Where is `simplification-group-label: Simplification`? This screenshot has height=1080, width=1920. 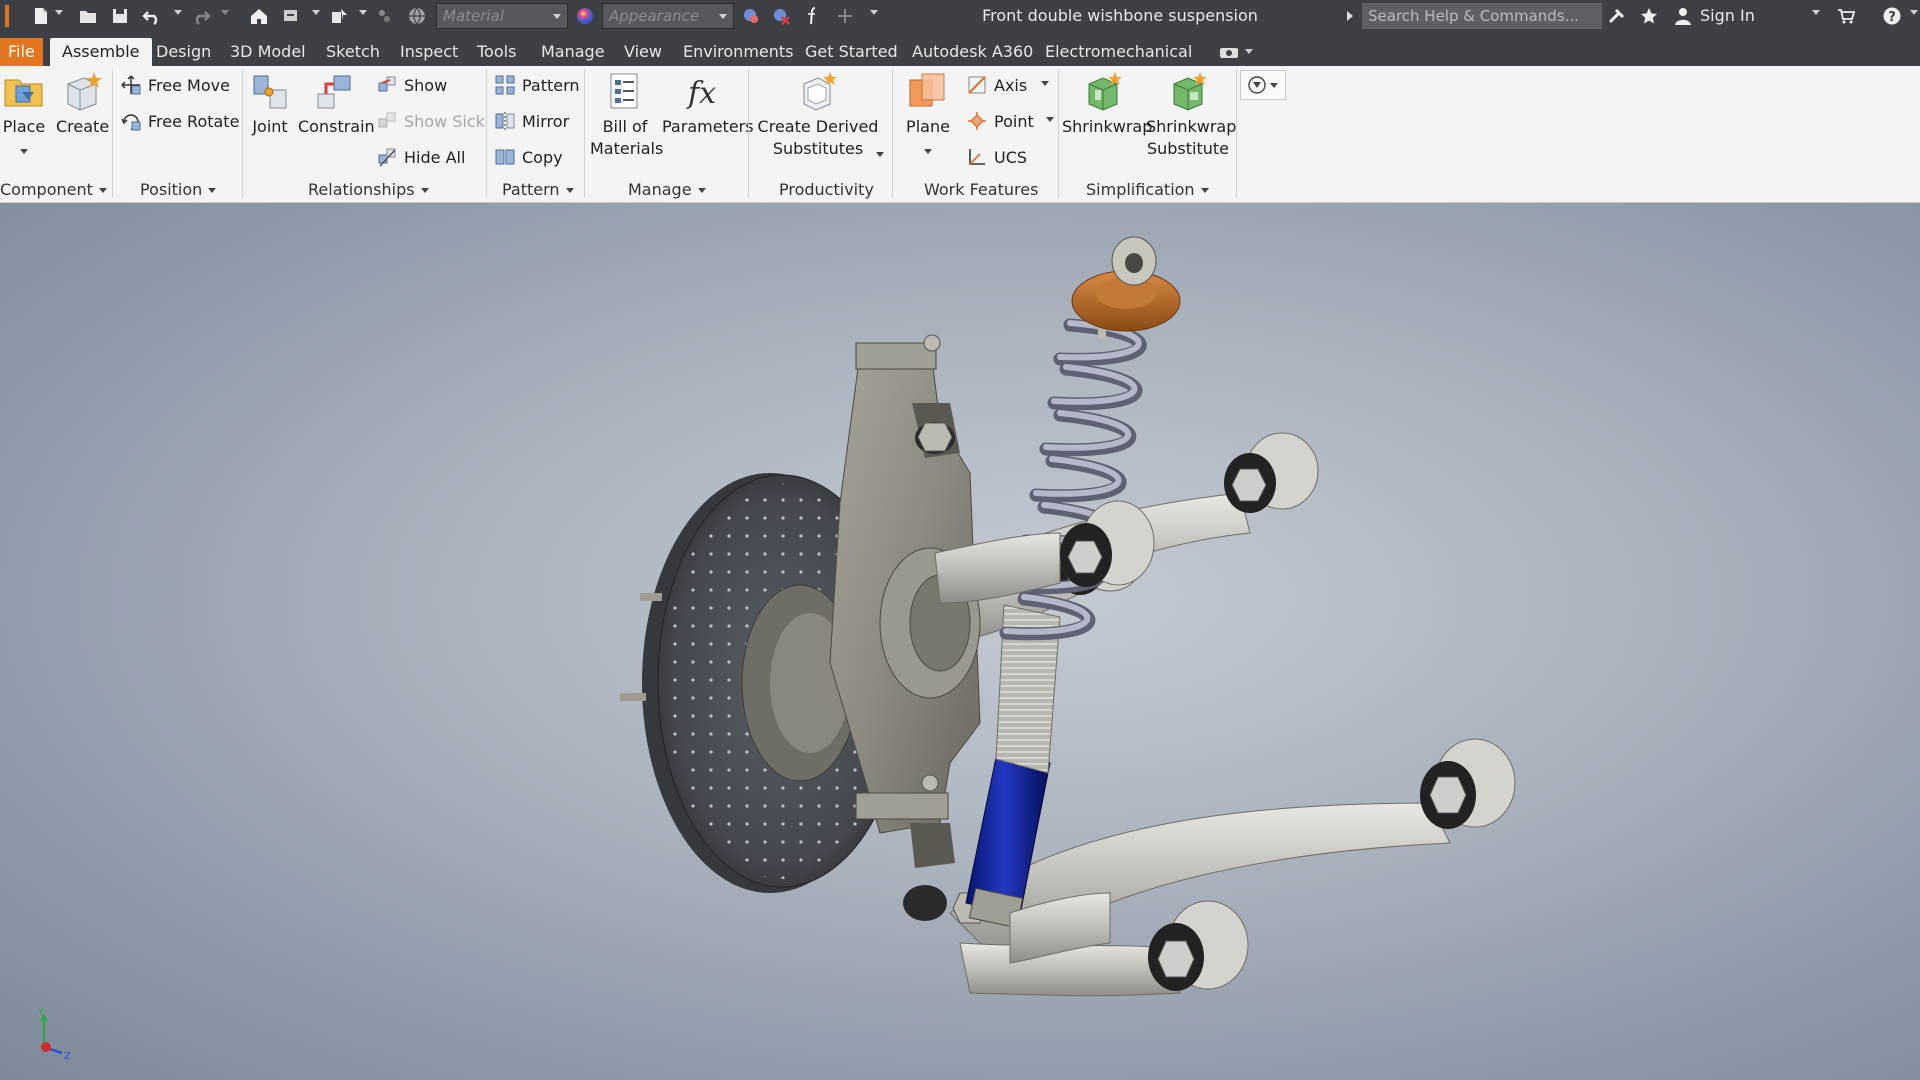
simplification-group-label: Simplification is located at coordinates (1147, 189).